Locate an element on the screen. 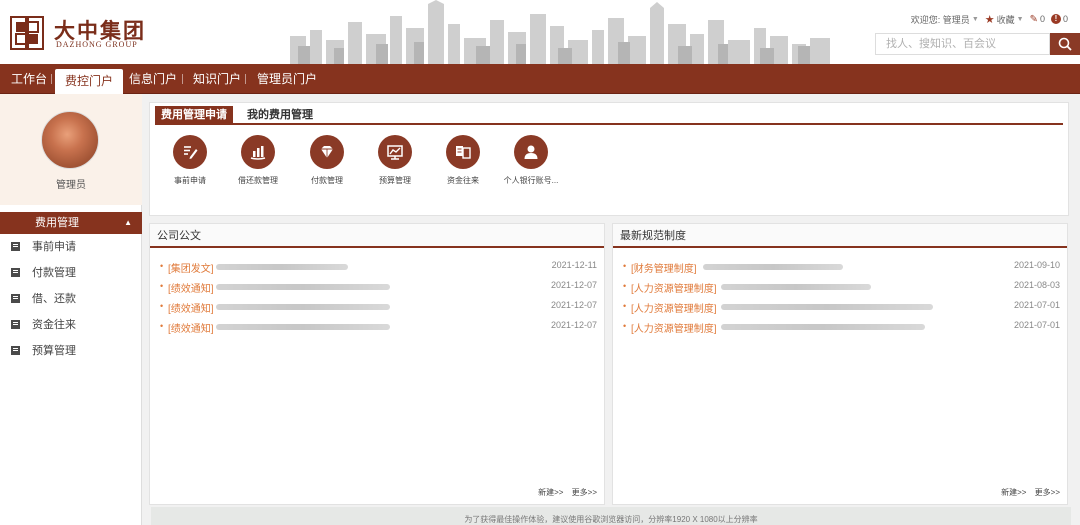 This screenshot has width=1080, height=525. sidebar-item-label: 借、还款 is located at coordinates (54, 299).